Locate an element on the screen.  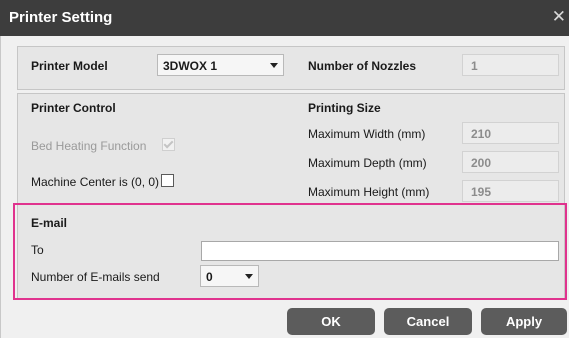
max-height-label: Maximum Height (mm) is located at coordinates (369, 192).